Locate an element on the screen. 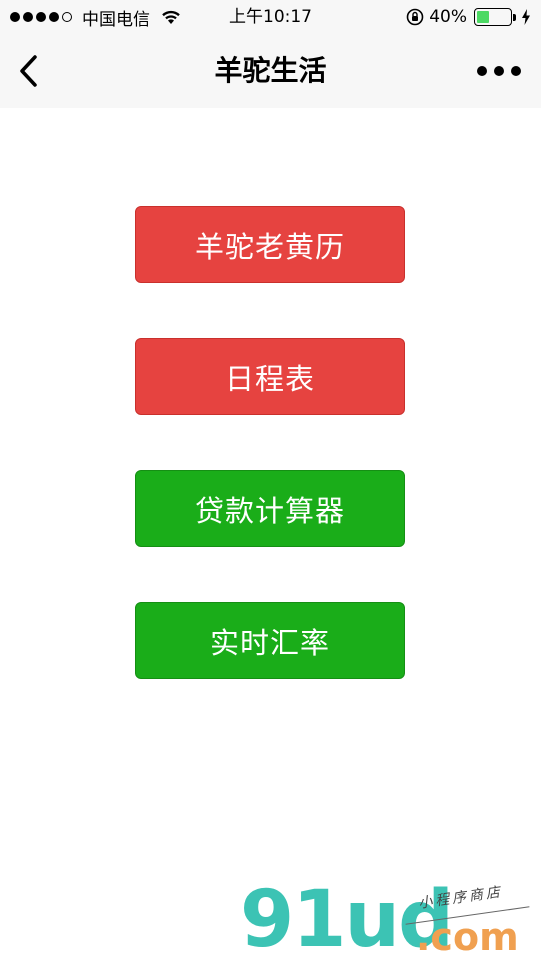 This screenshot has height=965, width=541. battery-icon is located at coordinates (493, 17).